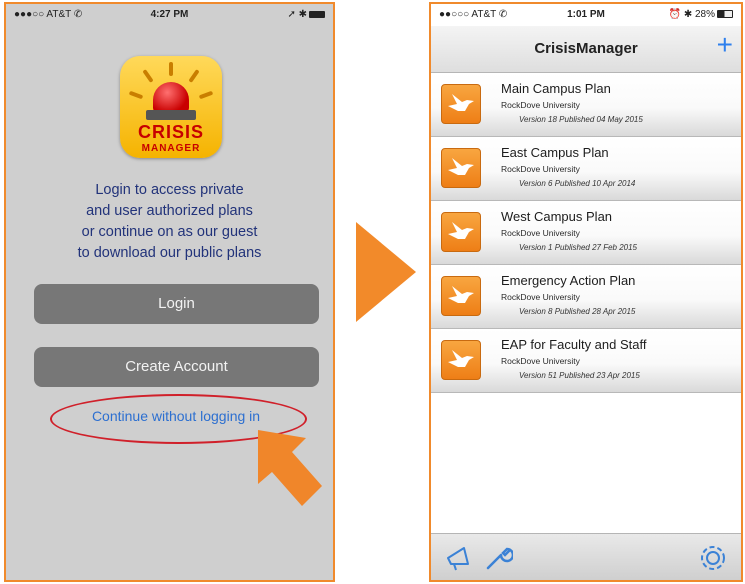 This screenshot has height=584, width=745. What do you see at coordinates (568, 280) in the screenshot?
I see `plan-title: Emergency Action Plan` at bounding box center [568, 280].